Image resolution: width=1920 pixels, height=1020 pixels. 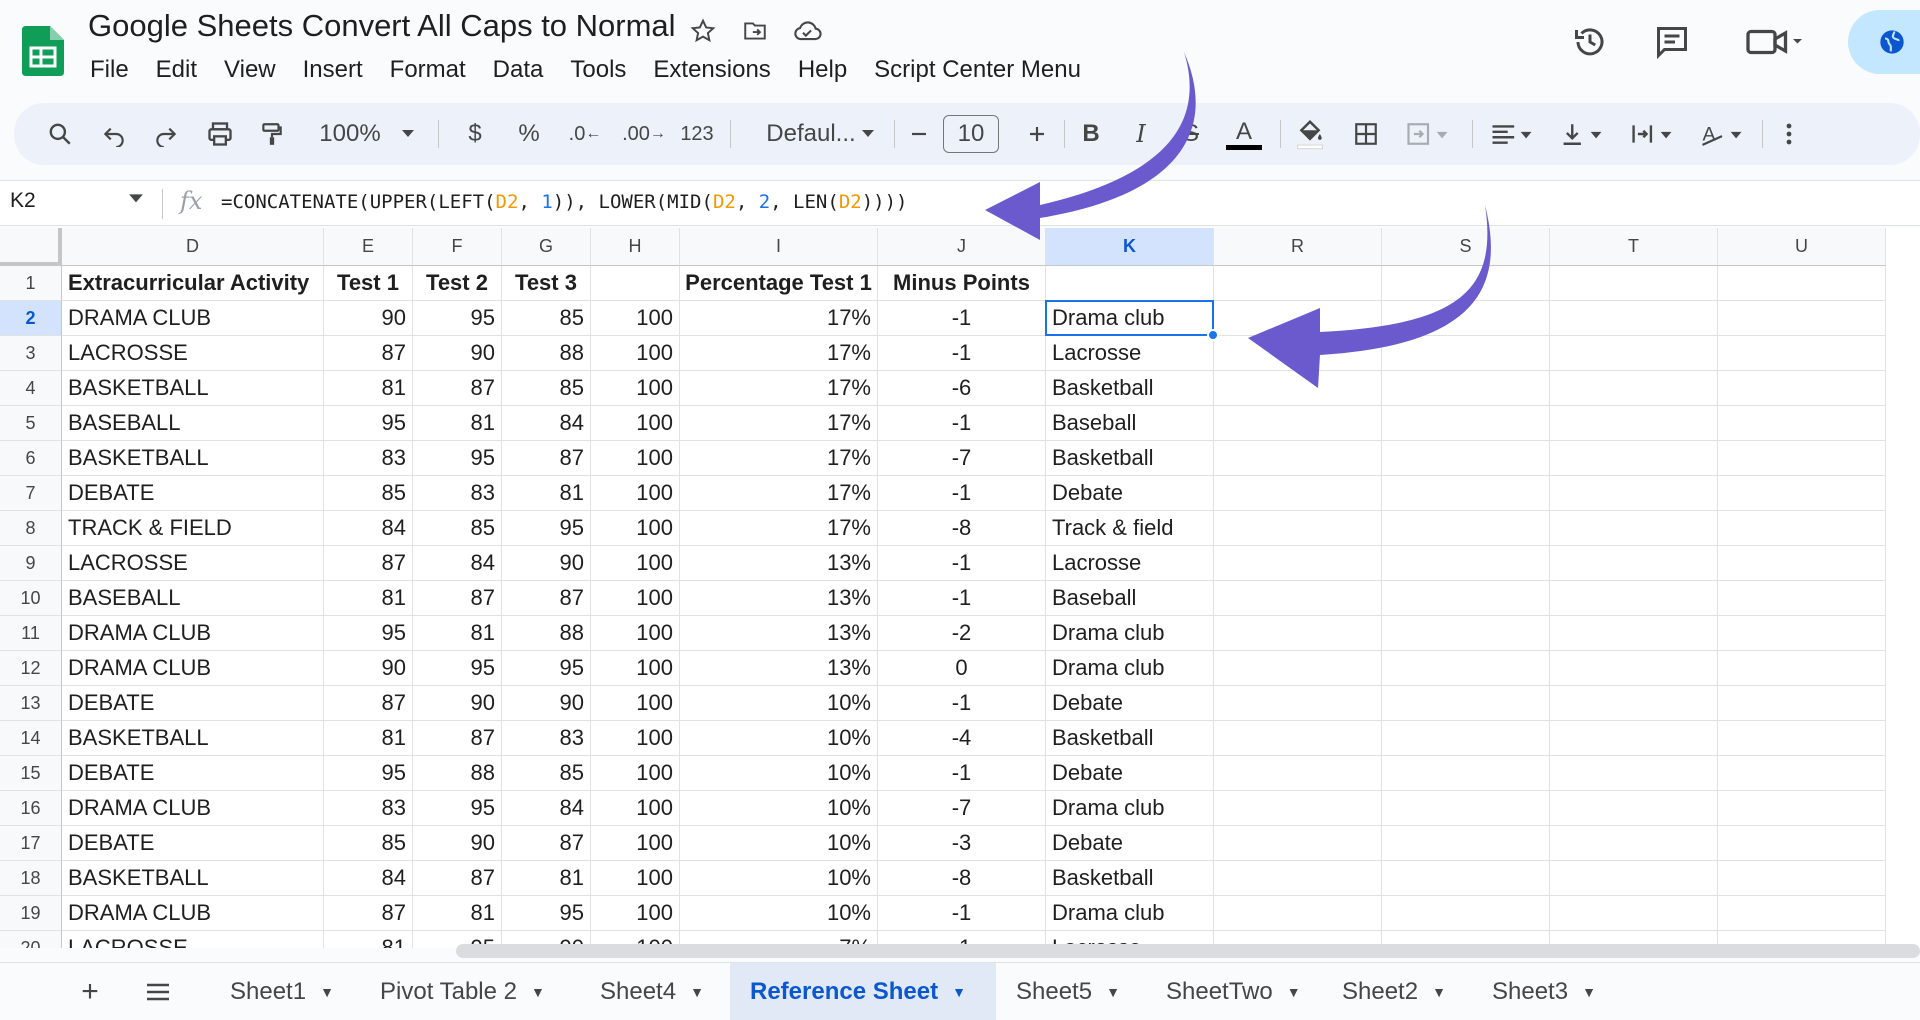 What do you see at coordinates (779, 668) in the screenshot?
I see `table-cell: 13%` at bounding box center [779, 668].